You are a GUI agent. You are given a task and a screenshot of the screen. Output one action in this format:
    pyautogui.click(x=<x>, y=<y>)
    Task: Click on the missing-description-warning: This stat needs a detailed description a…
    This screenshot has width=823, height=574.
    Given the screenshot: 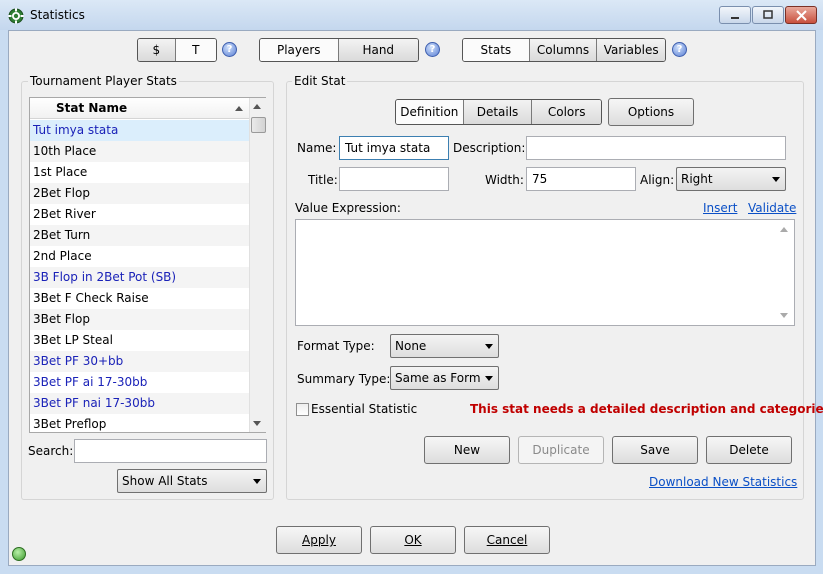 What is the action you would take?
    pyautogui.click(x=646, y=409)
    